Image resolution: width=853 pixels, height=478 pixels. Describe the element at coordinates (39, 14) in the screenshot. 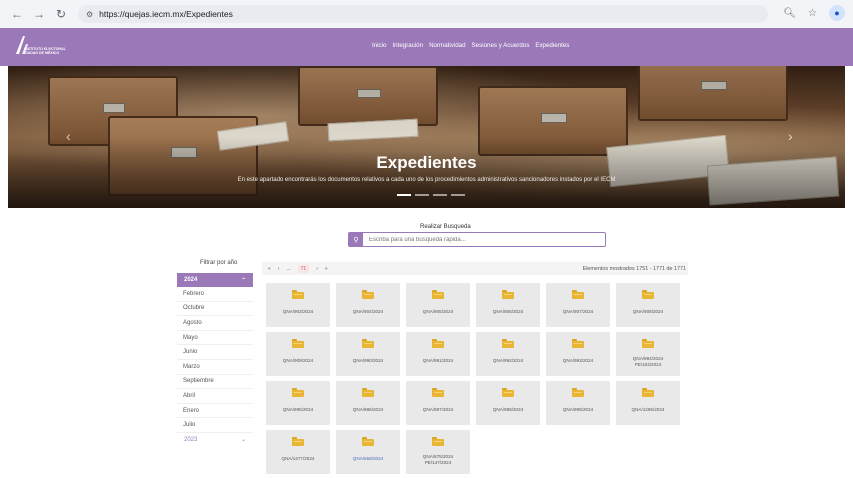

I see `forward-arrow-icon: →` at that location.